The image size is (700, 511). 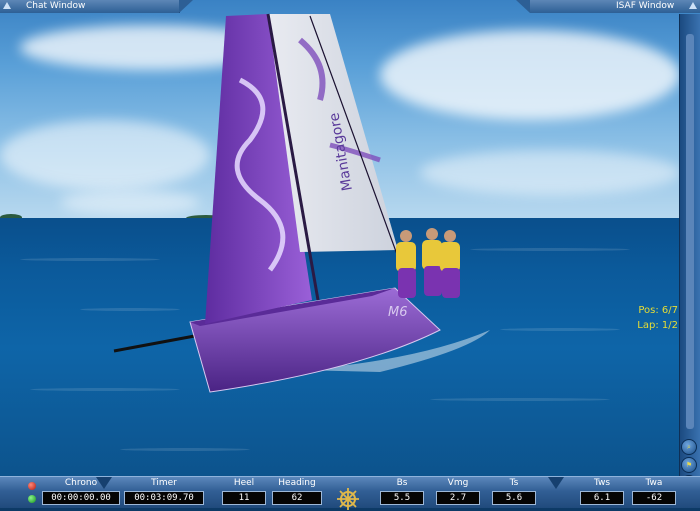 What do you see at coordinates (157, 343) in the screenshot?
I see `bowsprit` at bounding box center [157, 343].